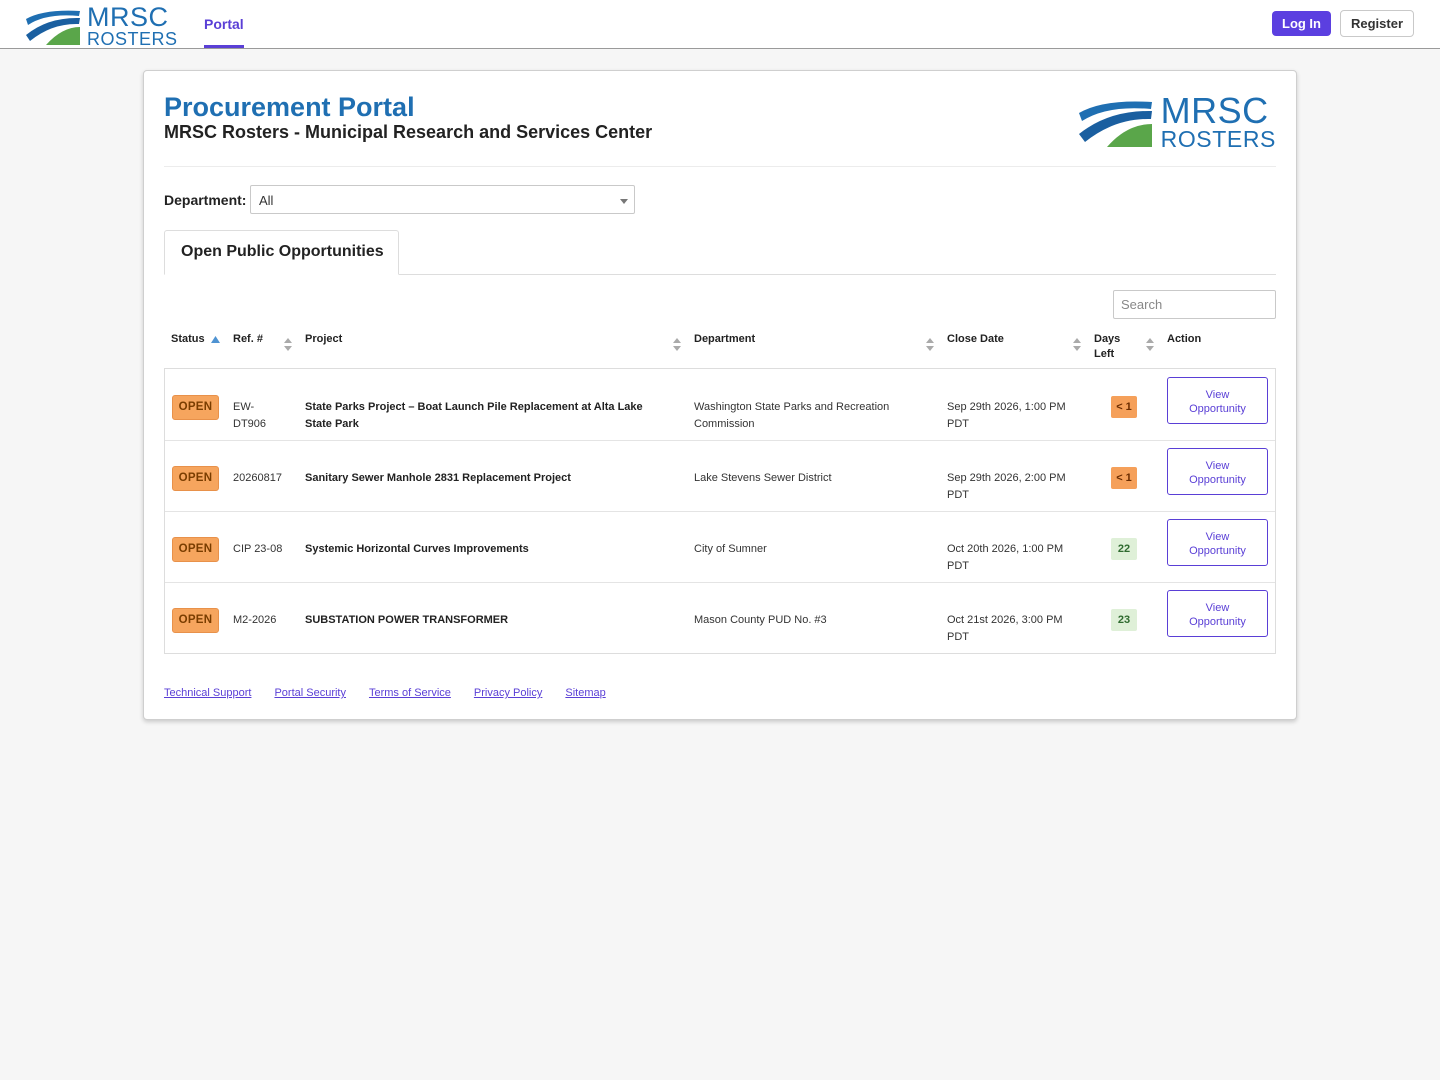  What do you see at coordinates (281, 252) in the screenshot?
I see `tab-open-public-opportunities: Open Public Opportunities` at bounding box center [281, 252].